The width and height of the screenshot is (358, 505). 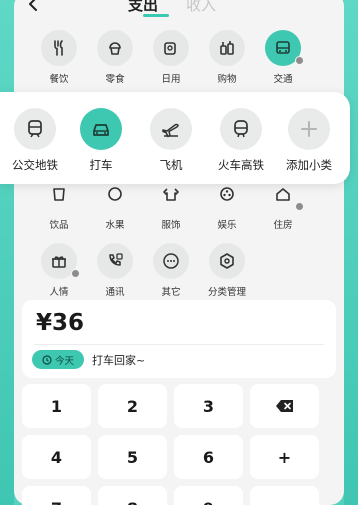 I want to click on tab-expense: 支出, so click(x=143, y=7).